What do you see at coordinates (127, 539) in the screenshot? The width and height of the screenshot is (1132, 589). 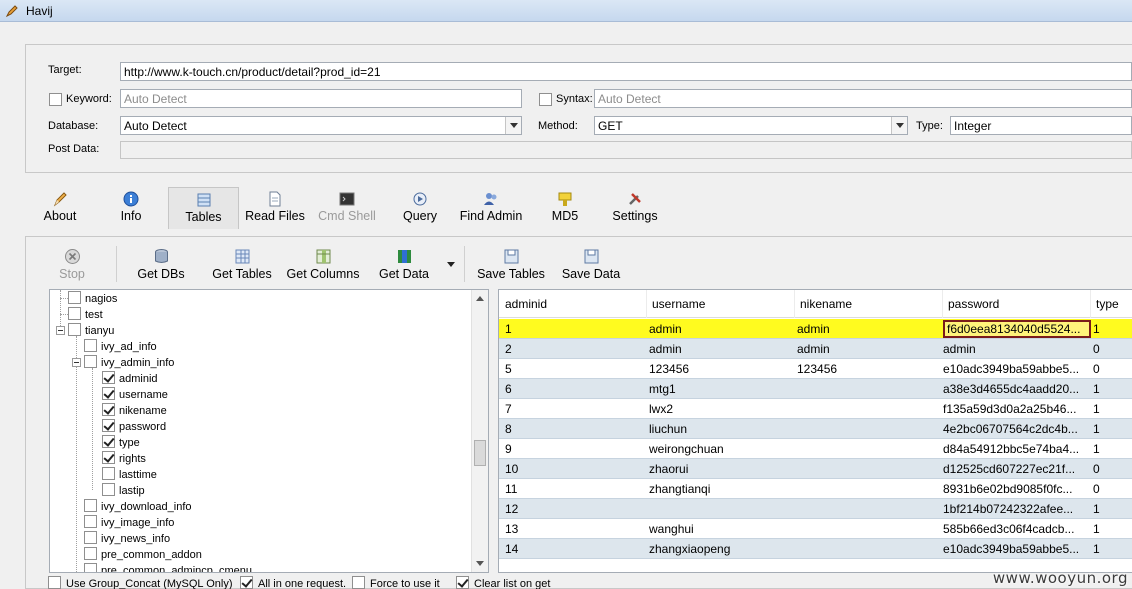 I see `tree-node-ivy-news-info: ivy_news_info` at bounding box center [127, 539].